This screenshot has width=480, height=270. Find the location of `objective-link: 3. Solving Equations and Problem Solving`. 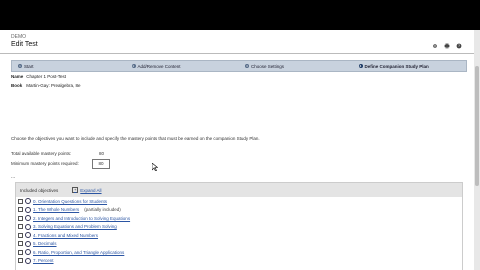

objective-link: 3. Solving Equations and Problem Solving is located at coordinates (75, 226).